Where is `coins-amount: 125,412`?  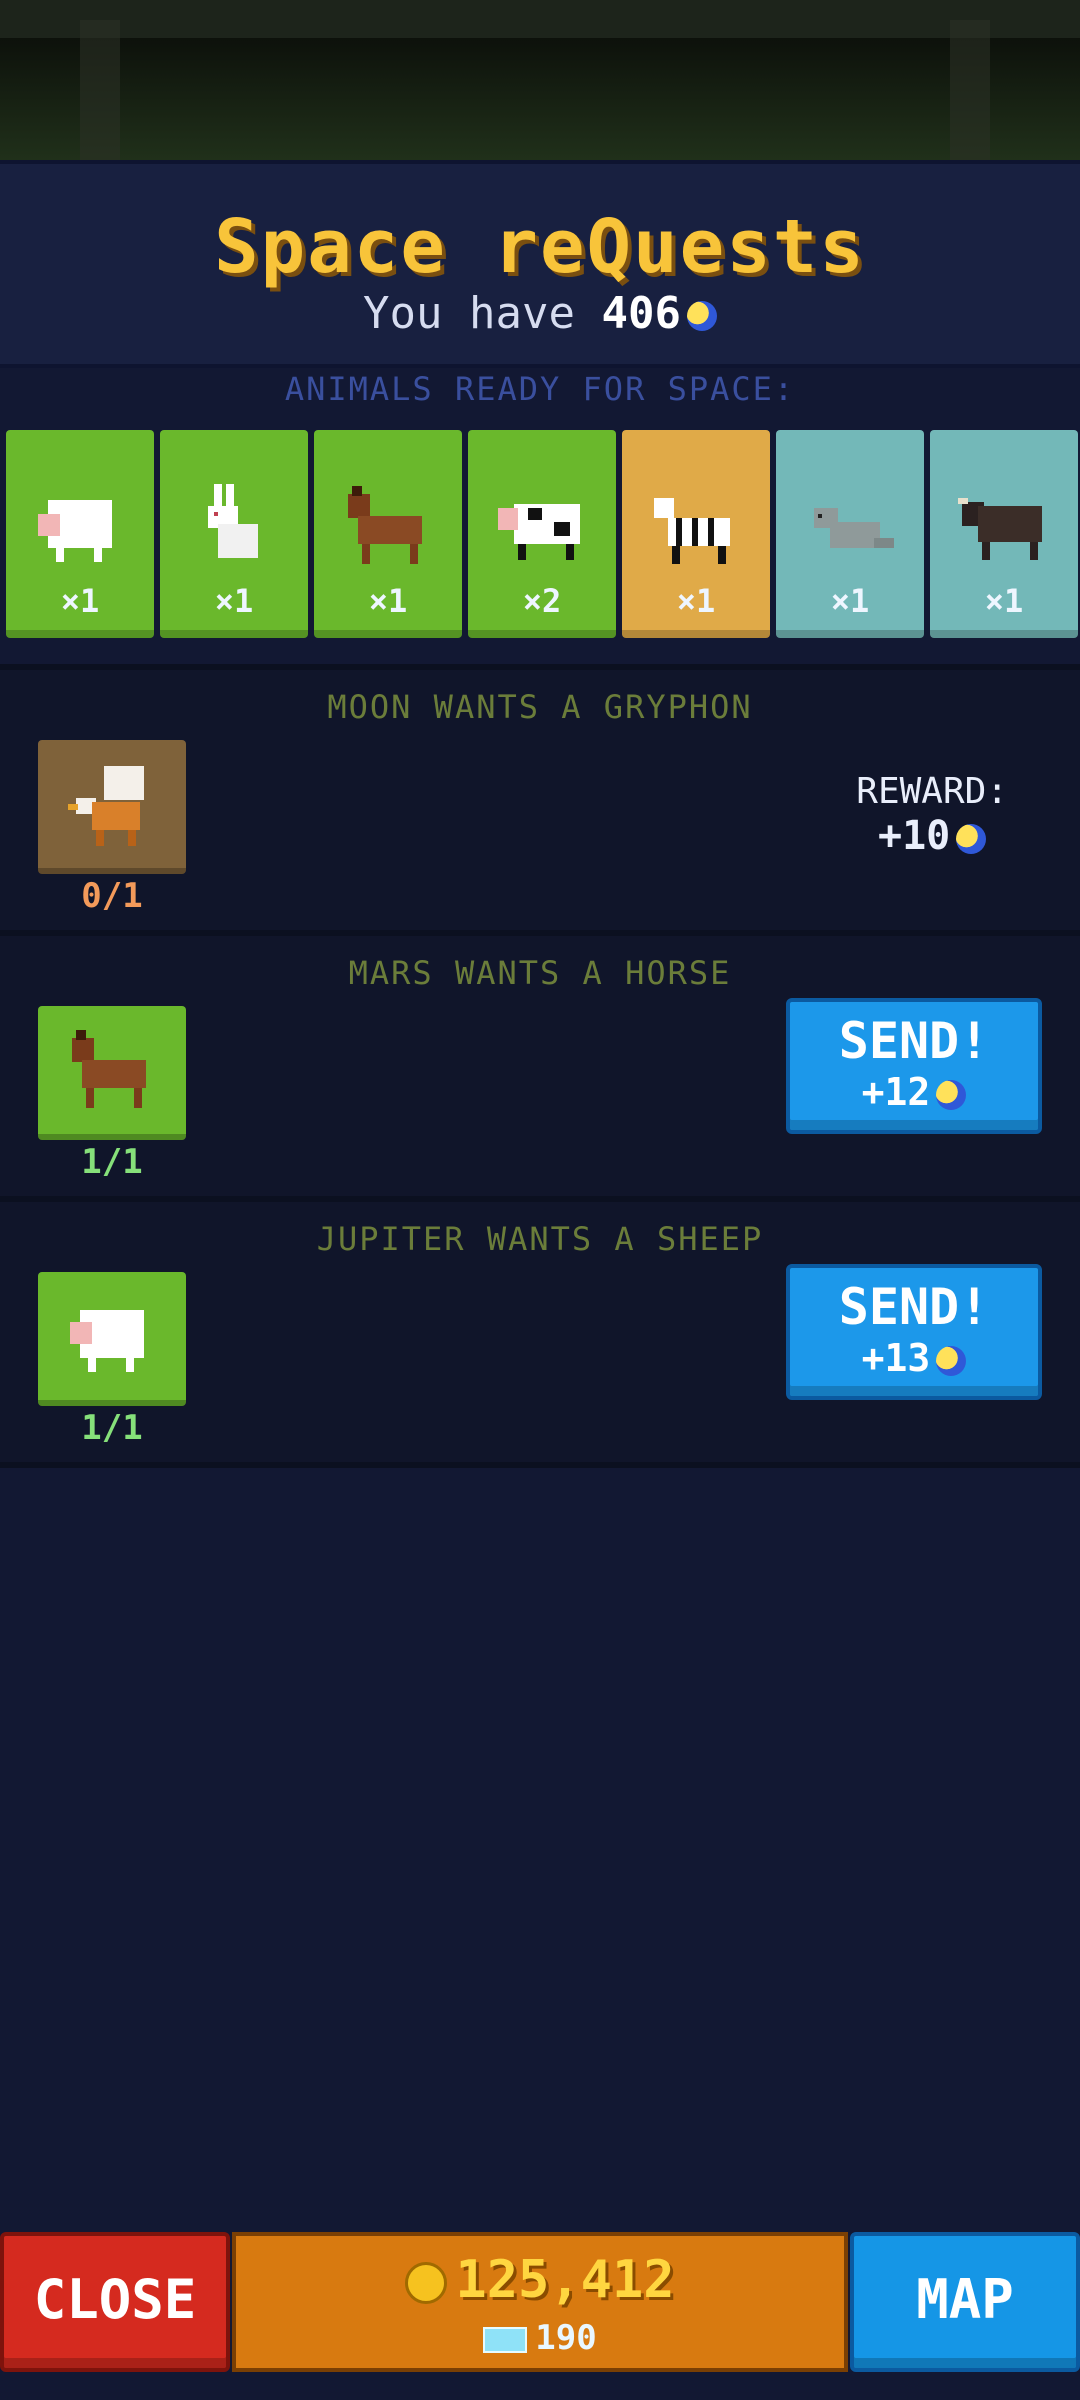
coins-amount: 125,412 is located at coordinates (565, 2280).